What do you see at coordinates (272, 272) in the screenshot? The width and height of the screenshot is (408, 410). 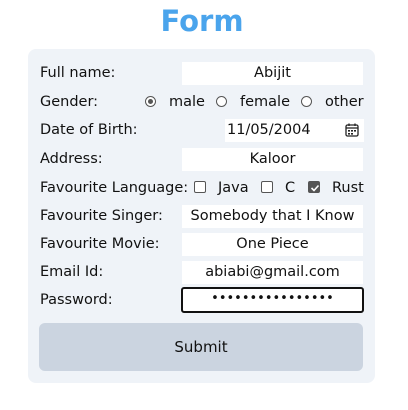 I see `email-input: abiabi@gmail.com` at bounding box center [272, 272].